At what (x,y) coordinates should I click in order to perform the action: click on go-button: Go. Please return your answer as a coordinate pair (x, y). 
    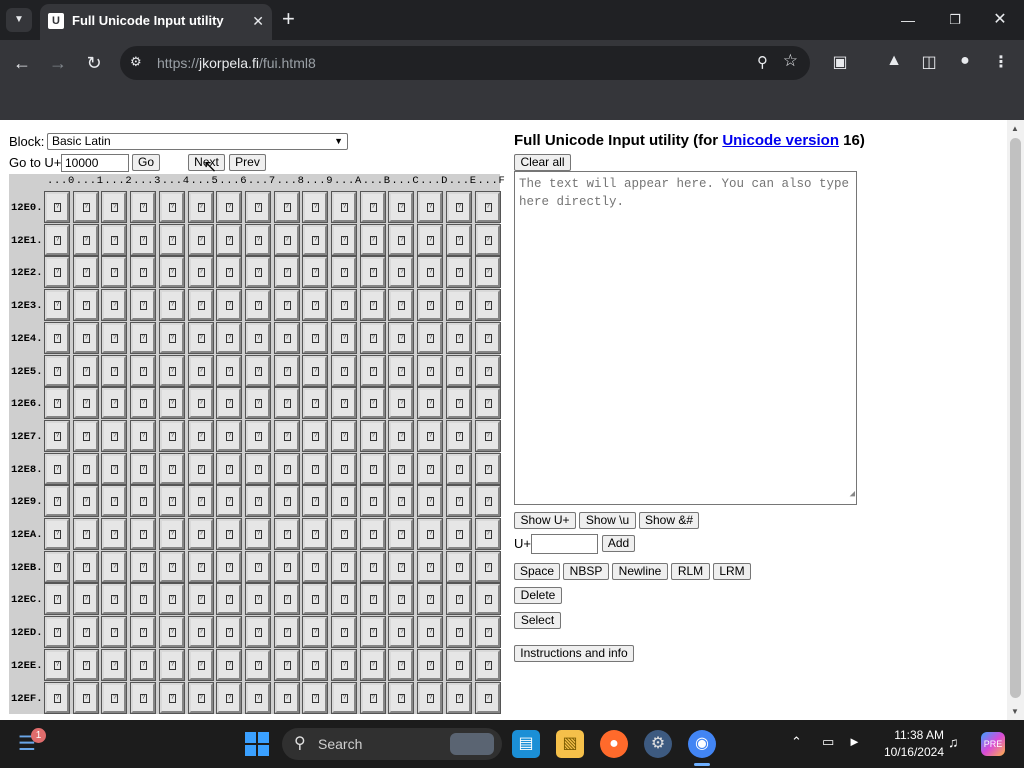
    Looking at the image, I should click on (146, 162).